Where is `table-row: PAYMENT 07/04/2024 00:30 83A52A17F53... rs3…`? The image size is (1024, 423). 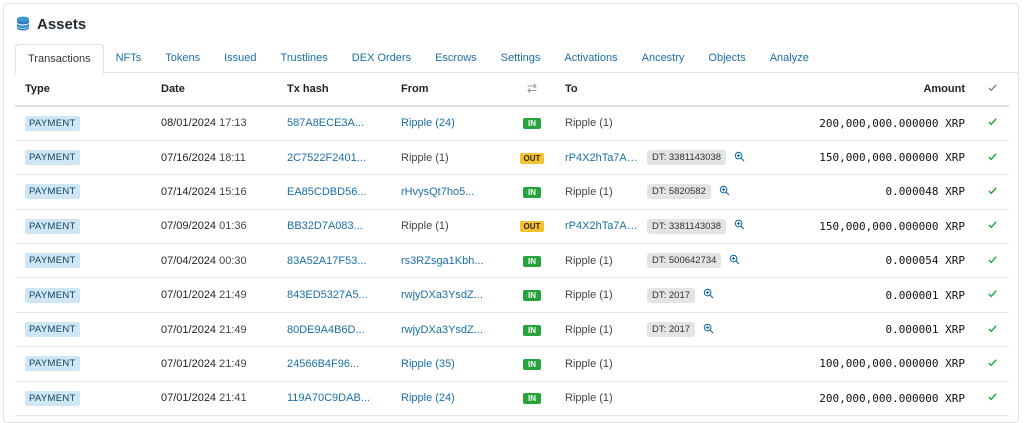
table-row: PAYMENT 07/04/2024 00:30 83A52A17F53... rs3… is located at coordinates (512, 261).